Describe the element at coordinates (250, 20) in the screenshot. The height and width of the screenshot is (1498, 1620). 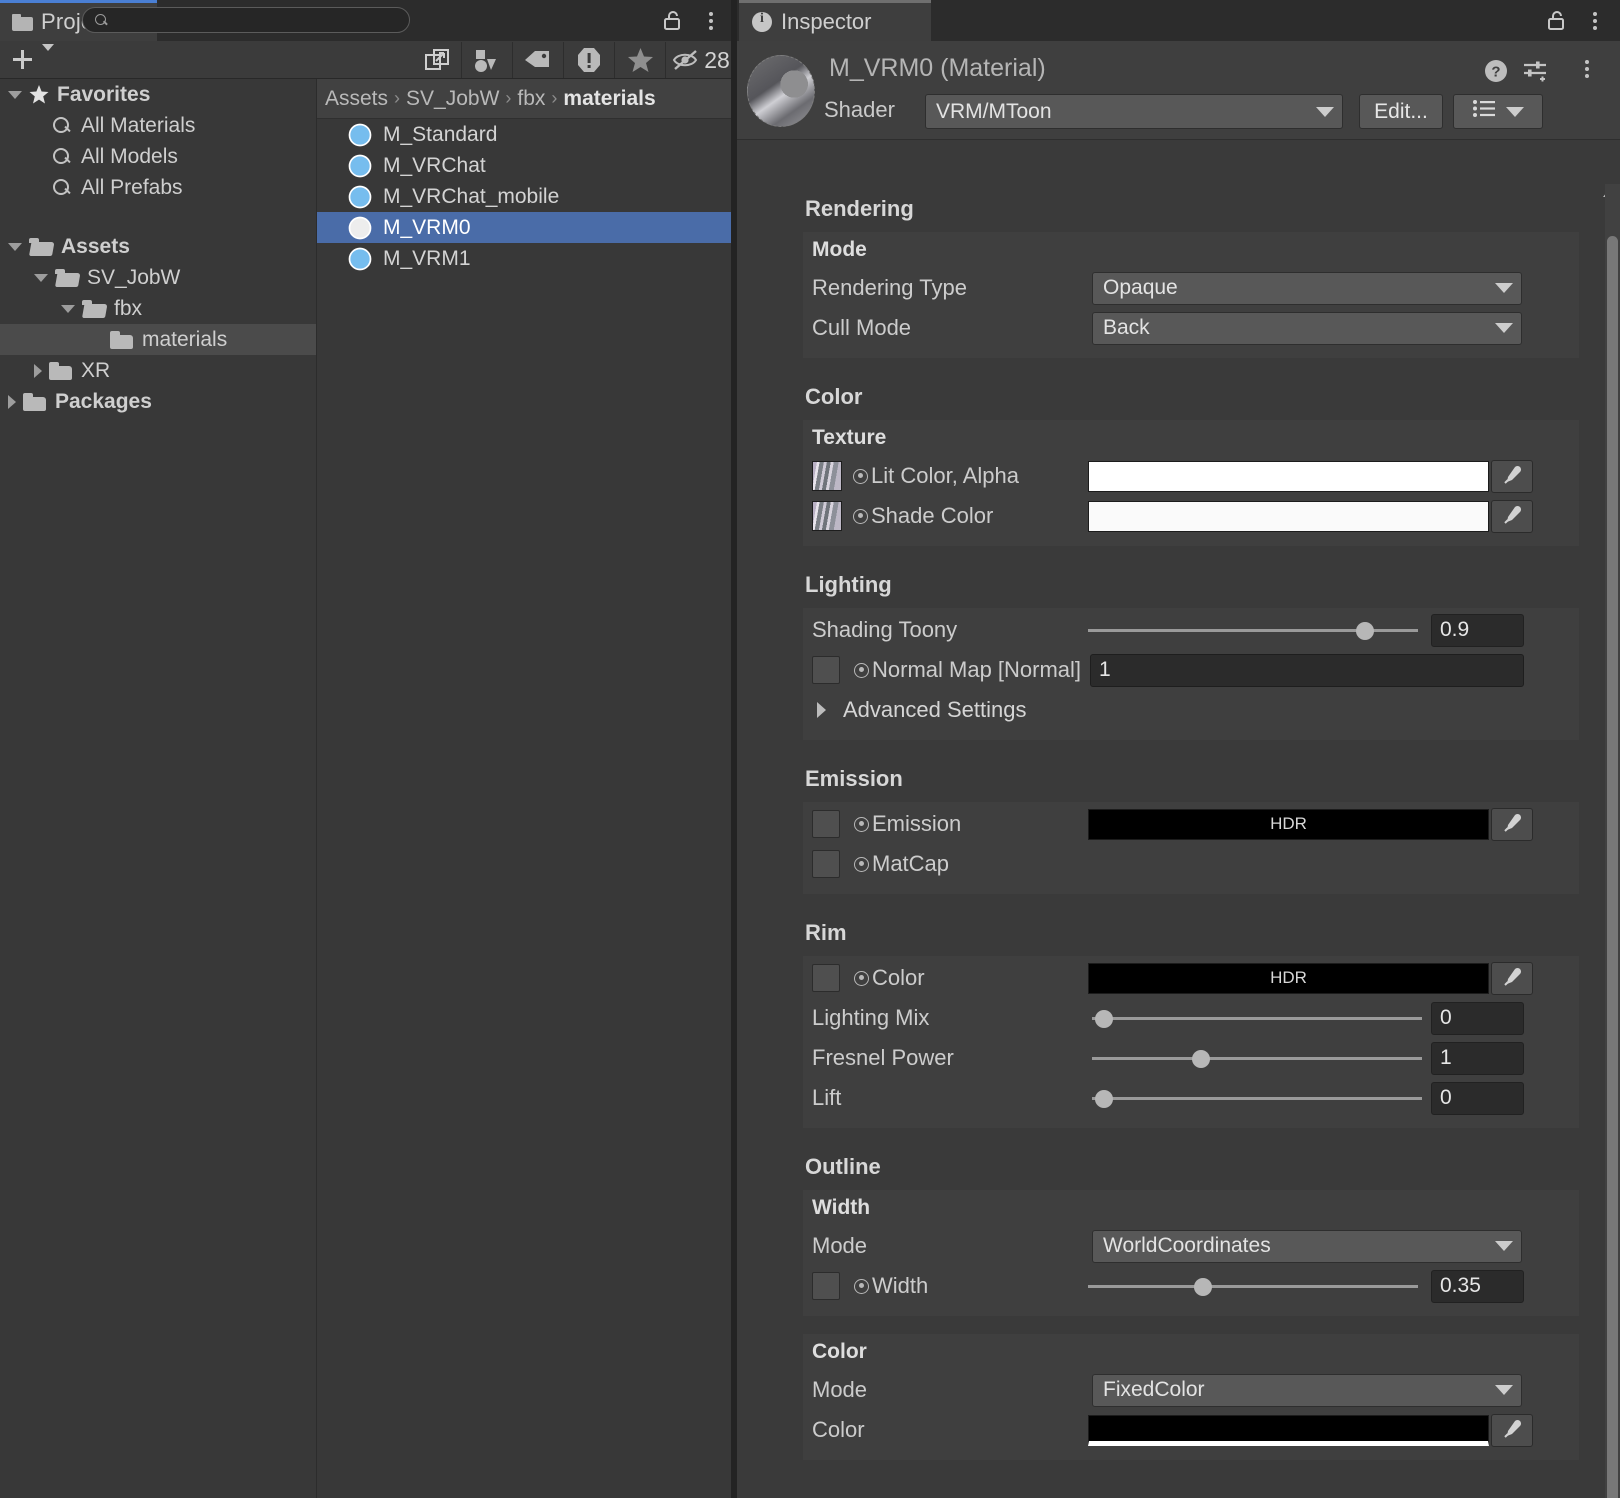
I see `search-input` at that location.